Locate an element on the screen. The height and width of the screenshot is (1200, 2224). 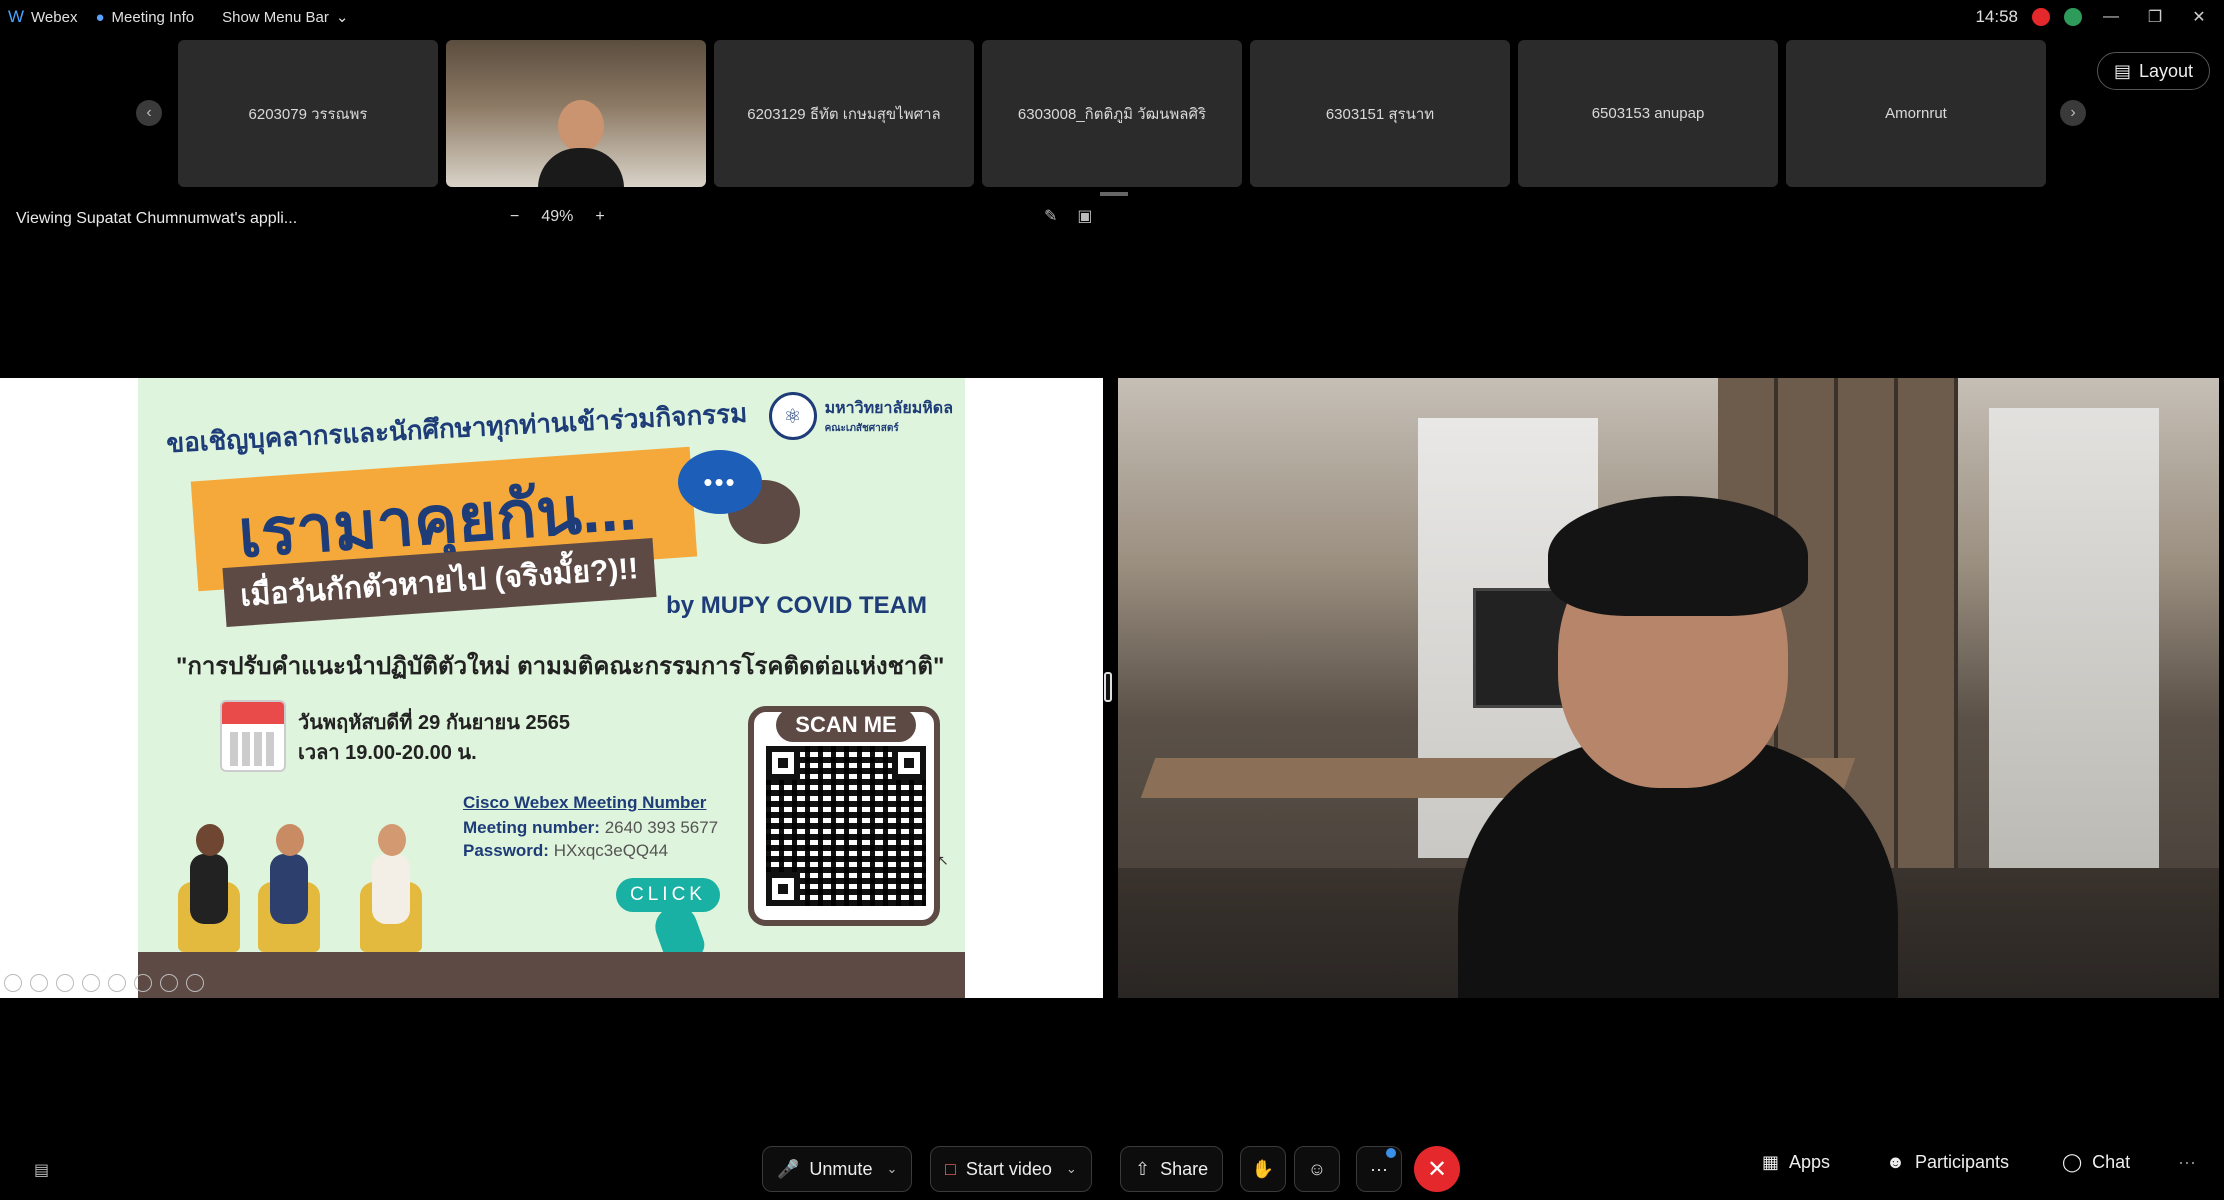
zoom-icon is located at coordinates (117, 983).